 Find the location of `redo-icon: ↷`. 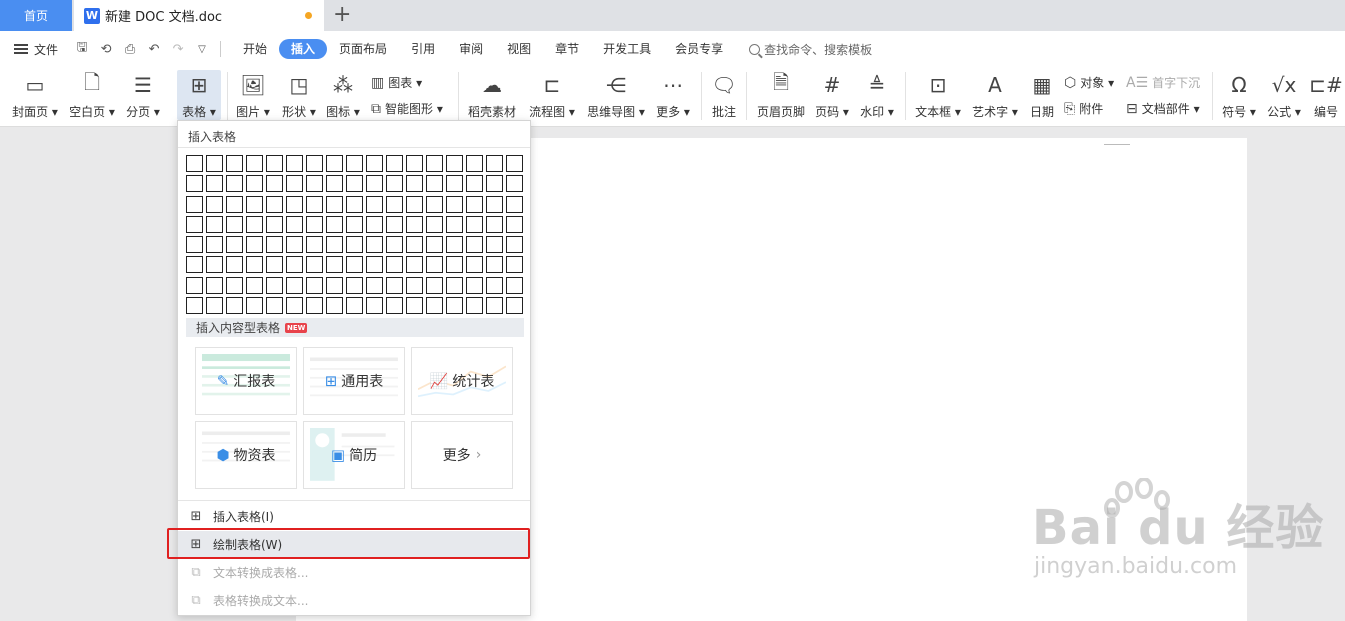

redo-icon: ↷ is located at coordinates (178, 49).